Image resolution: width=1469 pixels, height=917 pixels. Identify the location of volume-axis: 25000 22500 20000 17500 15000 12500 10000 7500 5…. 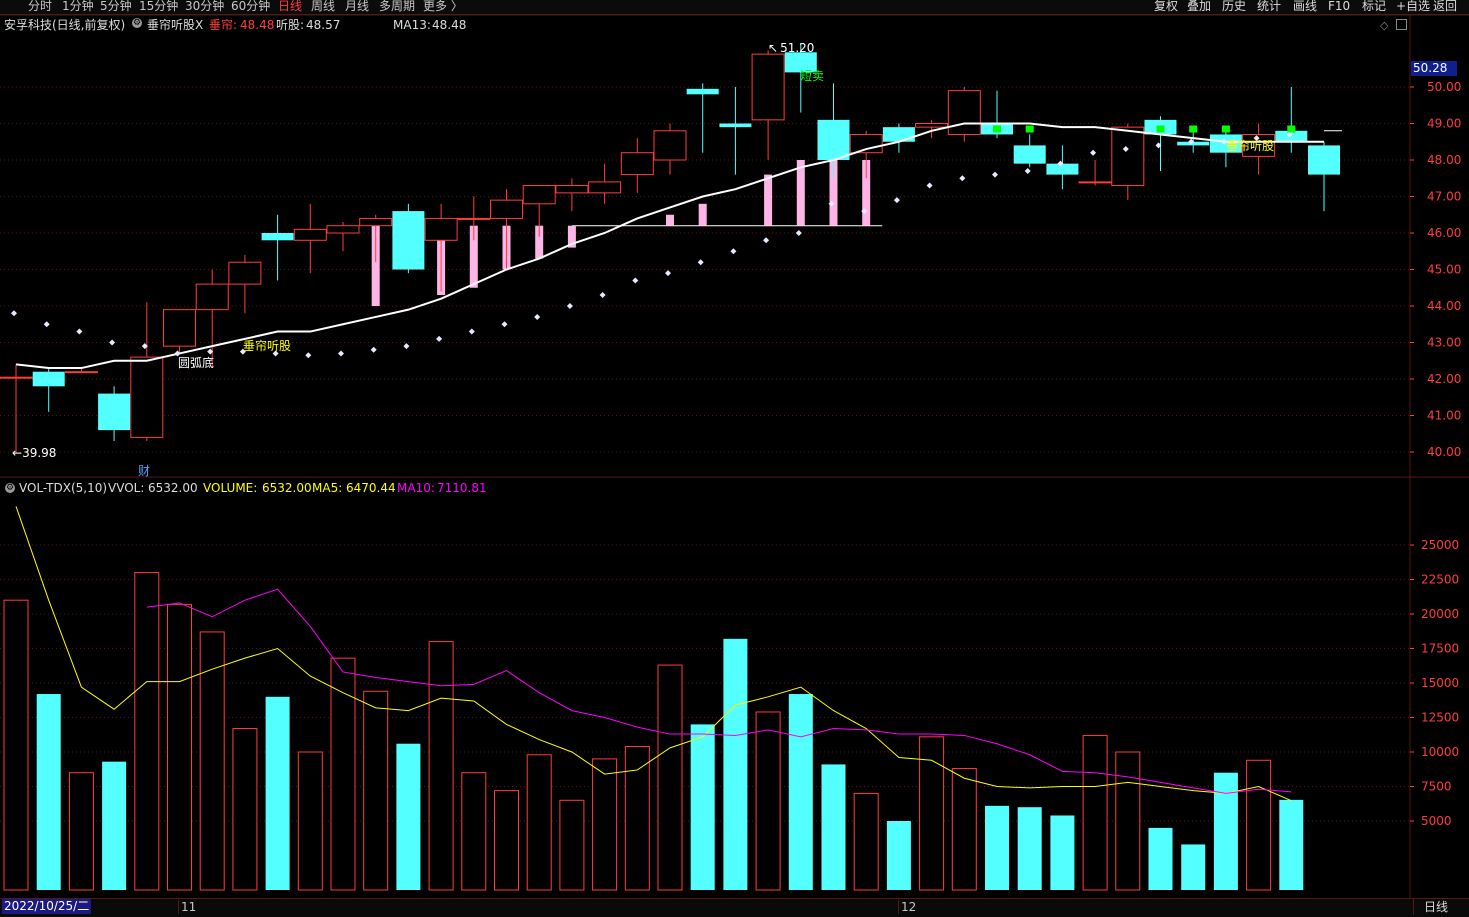
(1434, 683).